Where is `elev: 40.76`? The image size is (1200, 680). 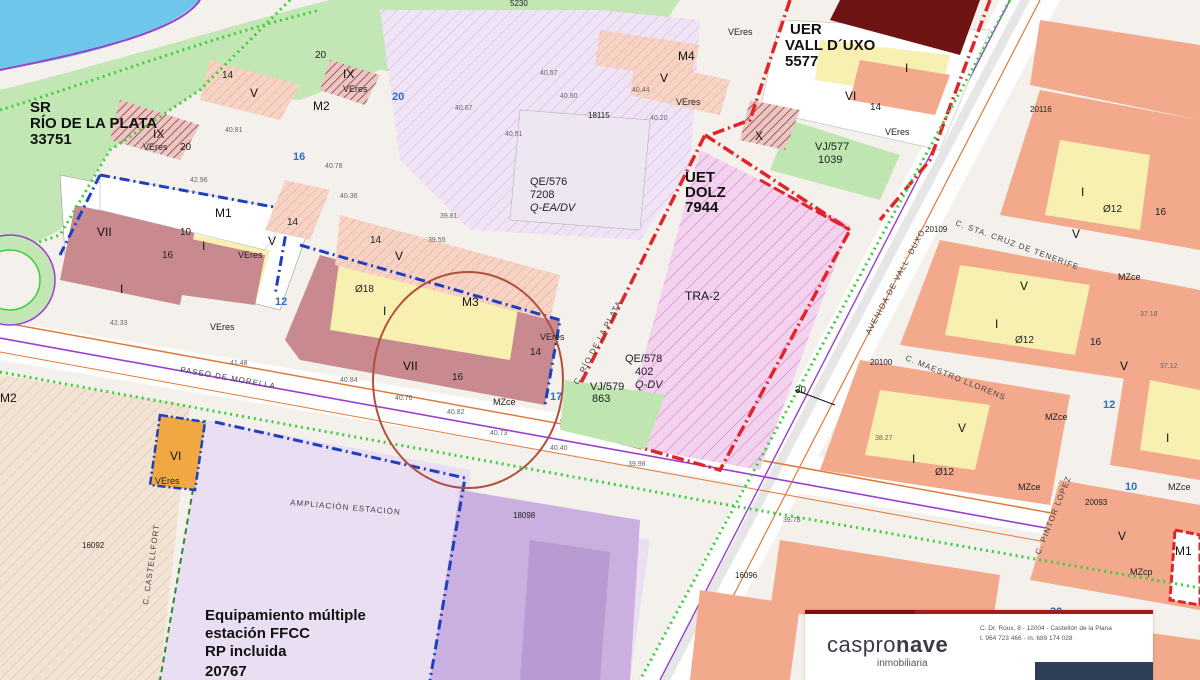
elev: 40.76 is located at coordinates (404, 398).